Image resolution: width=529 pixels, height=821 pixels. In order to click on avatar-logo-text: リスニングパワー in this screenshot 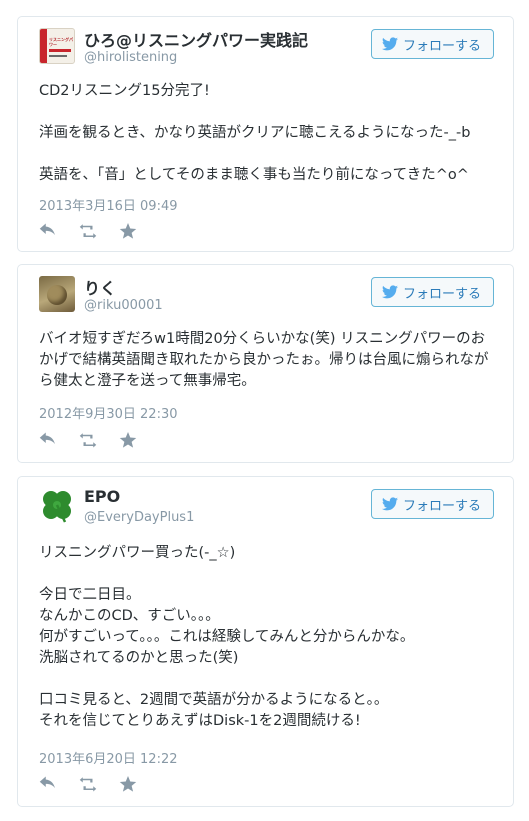, I will do `click(61, 42)`.